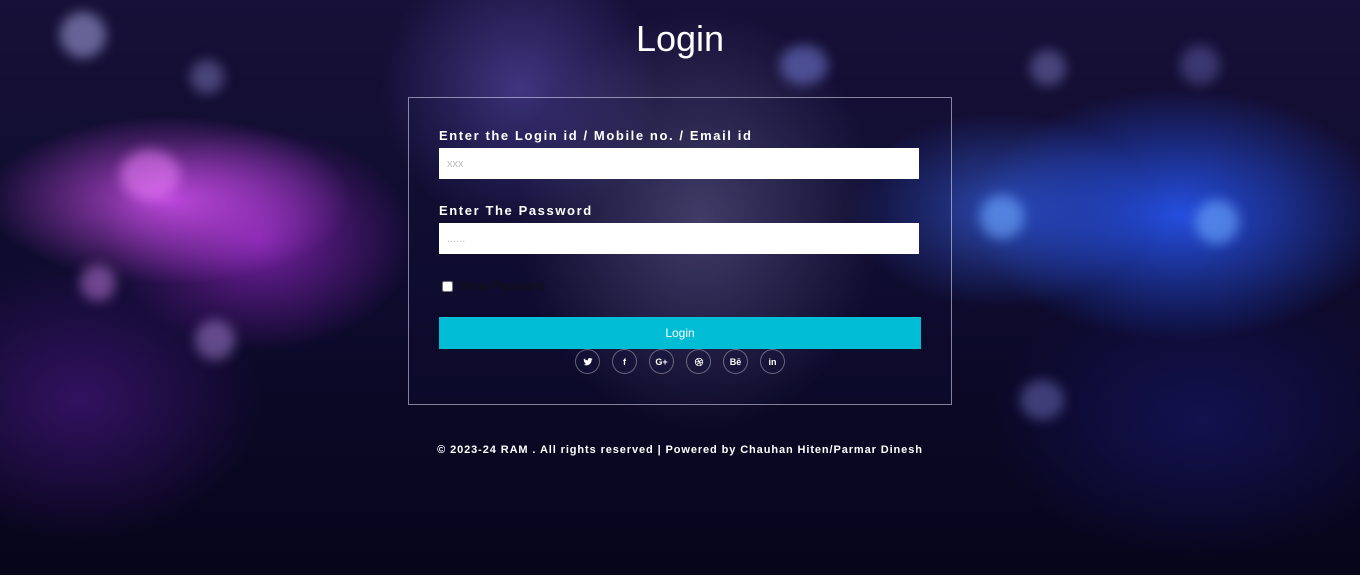 Image resolution: width=1360 pixels, height=575 pixels. Describe the element at coordinates (680, 333) in the screenshot. I see `login-button: Login` at that location.